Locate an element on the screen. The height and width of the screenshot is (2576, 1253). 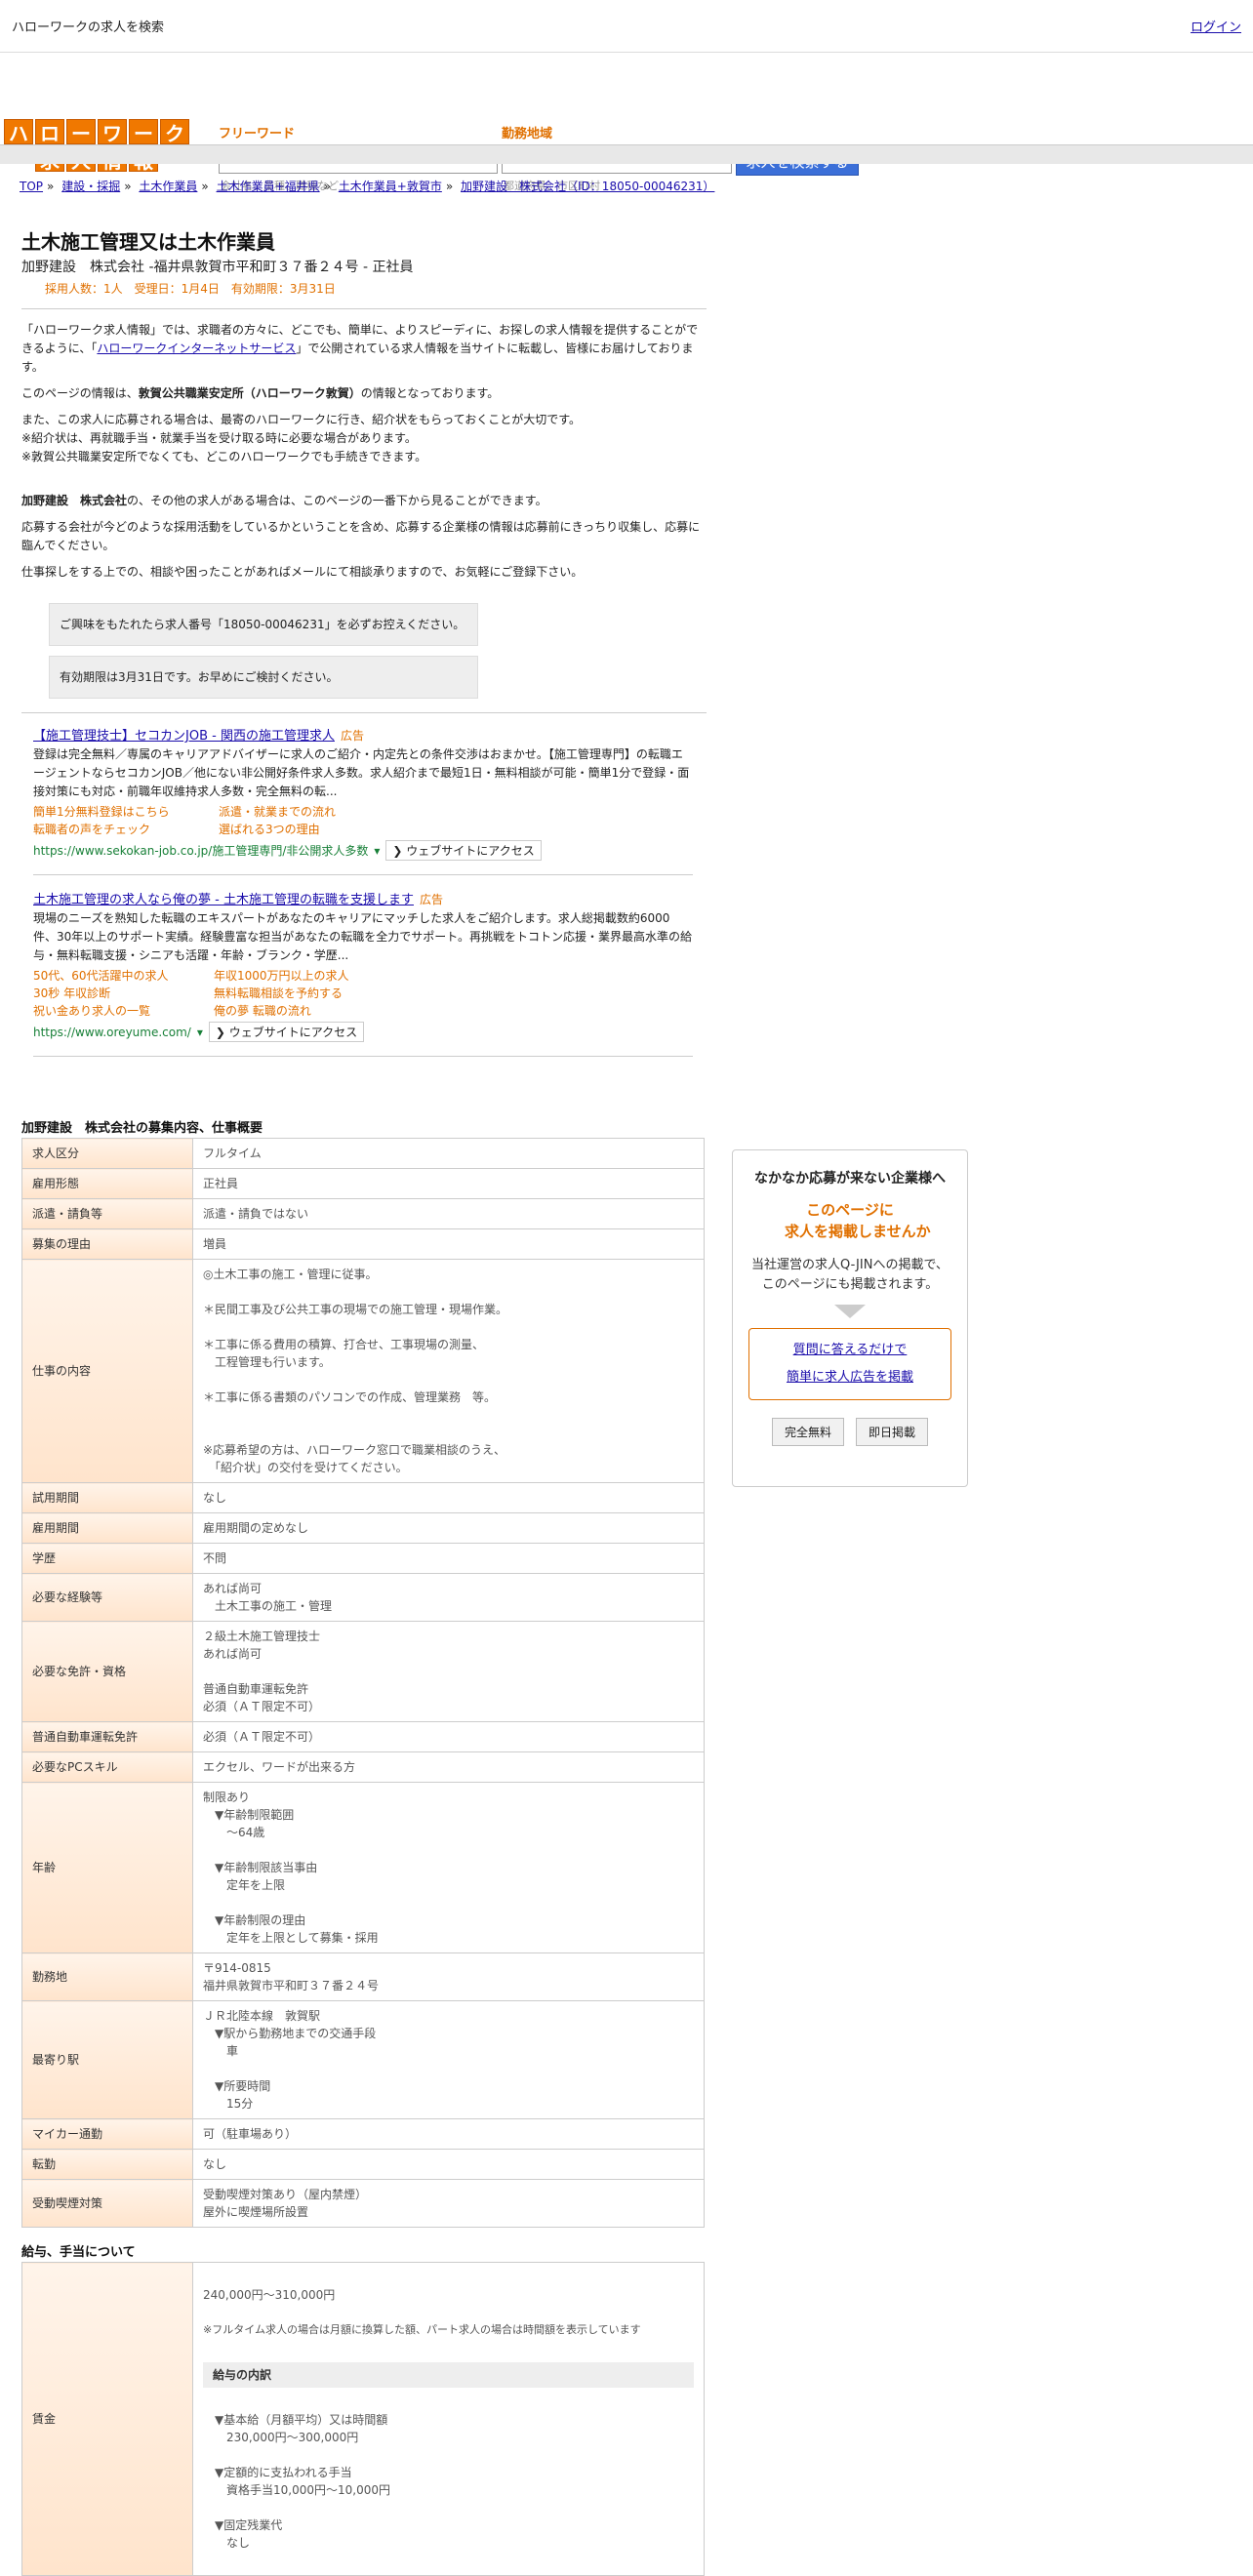
row-key: マイカー通勤 is located at coordinates (107, 2134).